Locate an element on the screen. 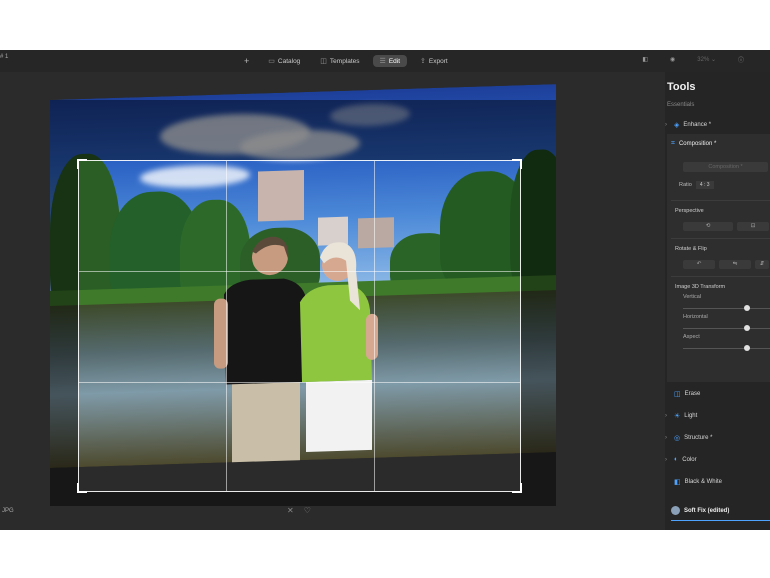  sun-icon: ☀ is located at coordinates (677, 416).